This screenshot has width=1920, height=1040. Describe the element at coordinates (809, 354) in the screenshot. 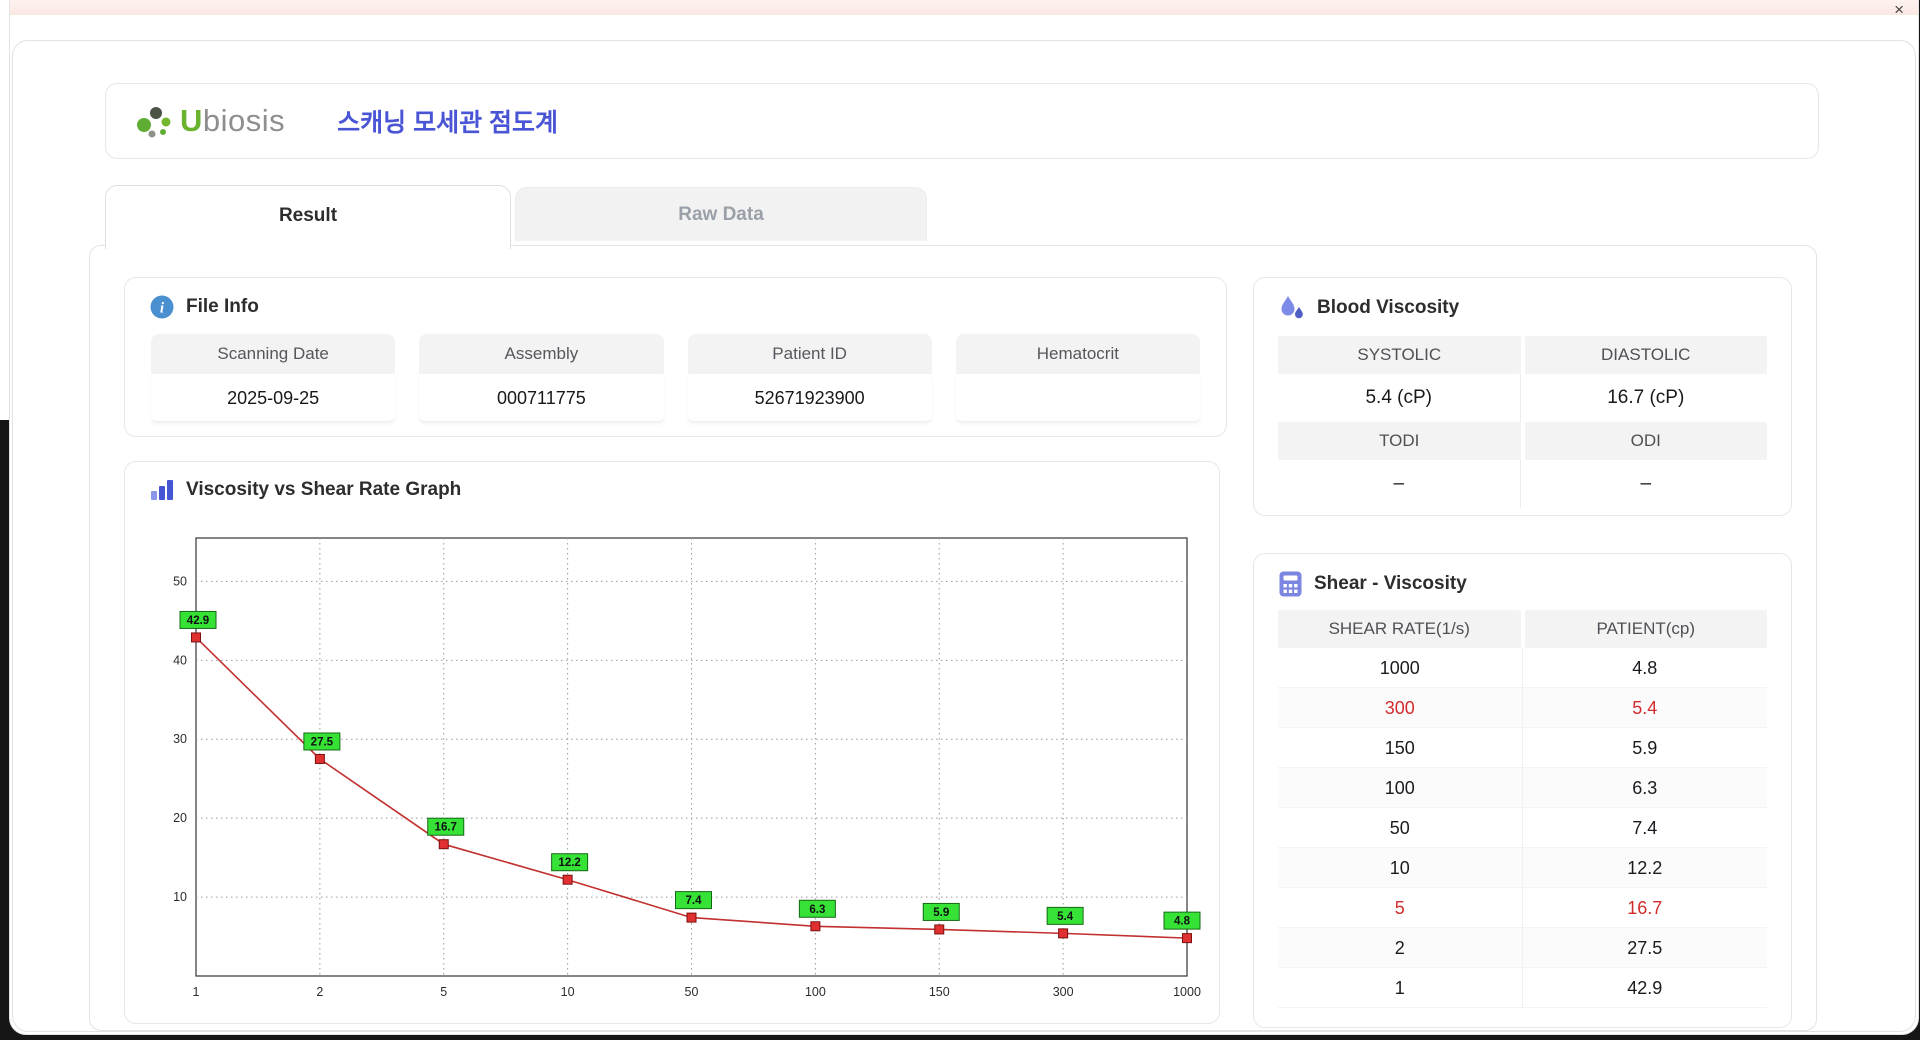

I see `field-label: Patient ID` at that location.